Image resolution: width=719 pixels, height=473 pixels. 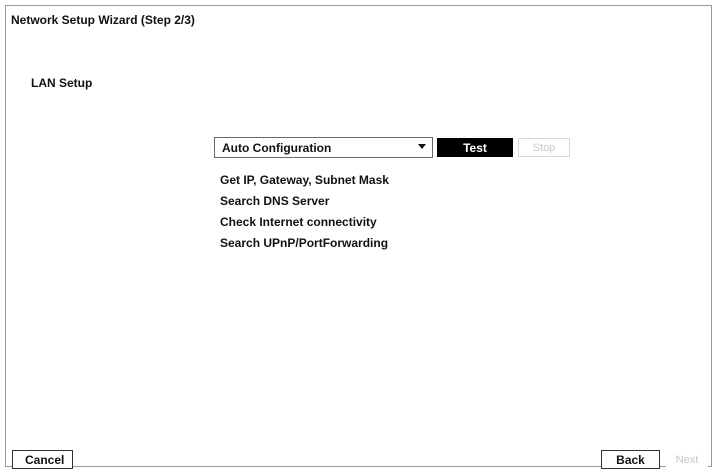 I want to click on configuration-dropdown: Auto Configuration, so click(x=323, y=147).